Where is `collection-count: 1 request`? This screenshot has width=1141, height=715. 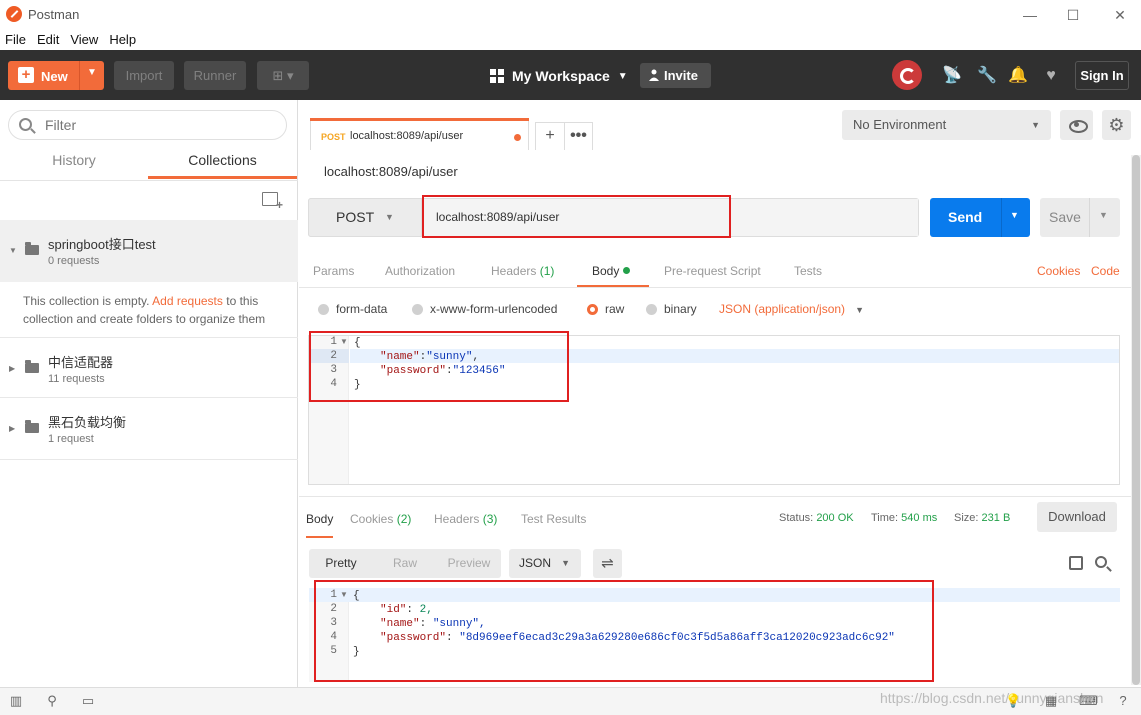 collection-count: 1 request is located at coordinates (71, 439).